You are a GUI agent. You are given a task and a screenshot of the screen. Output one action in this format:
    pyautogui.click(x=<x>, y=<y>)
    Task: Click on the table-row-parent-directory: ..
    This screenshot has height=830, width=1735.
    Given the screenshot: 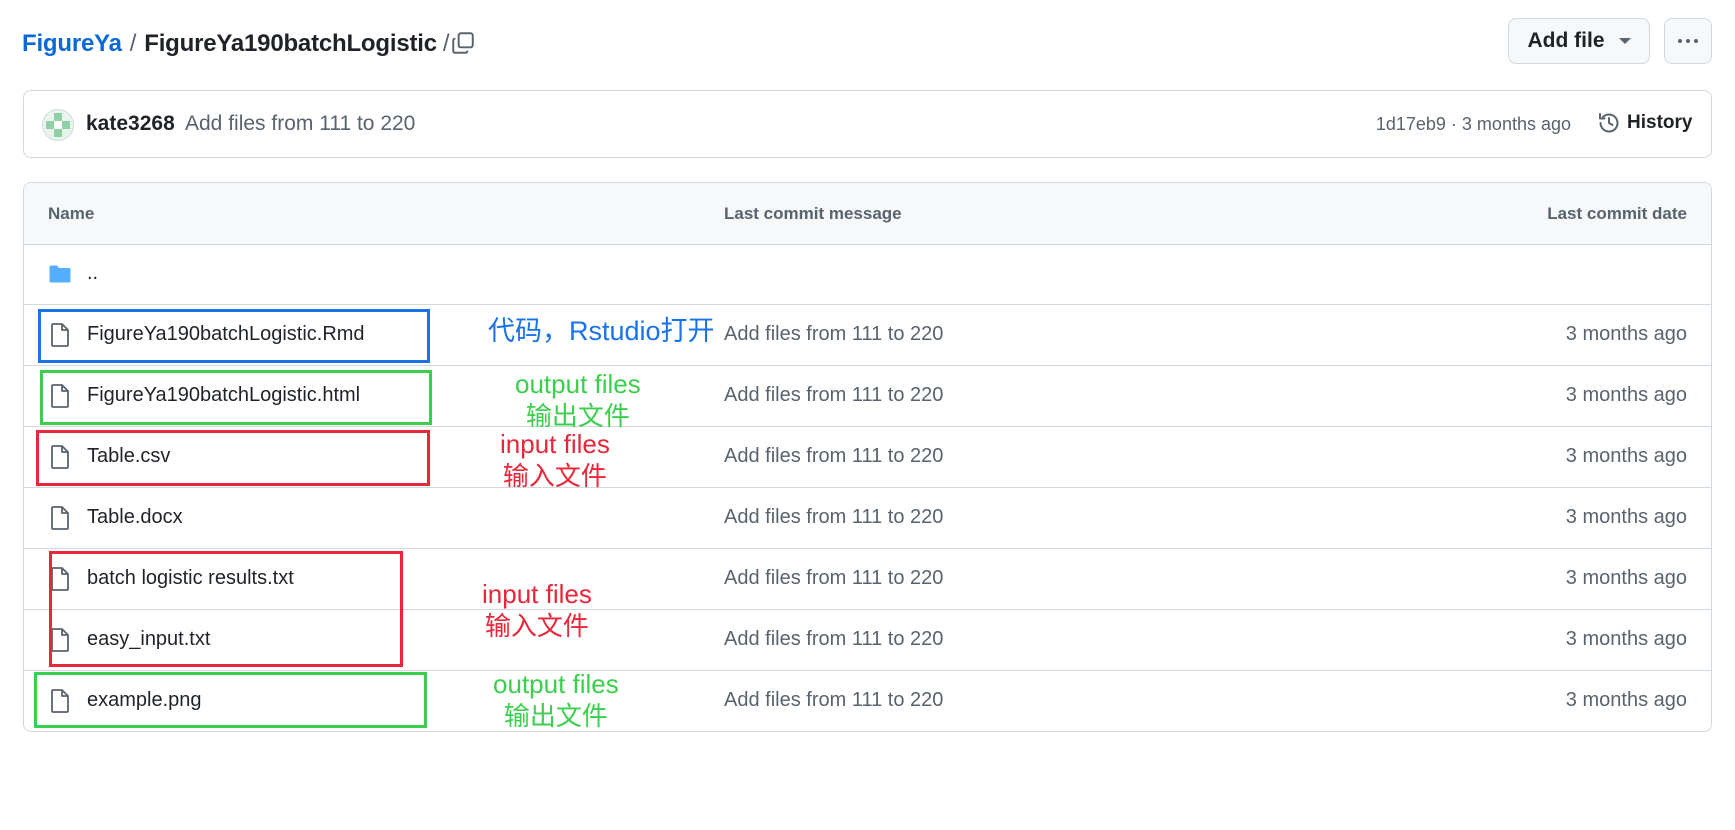 What is the action you would take?
    pyautogui.click(x=867, y=274)
    